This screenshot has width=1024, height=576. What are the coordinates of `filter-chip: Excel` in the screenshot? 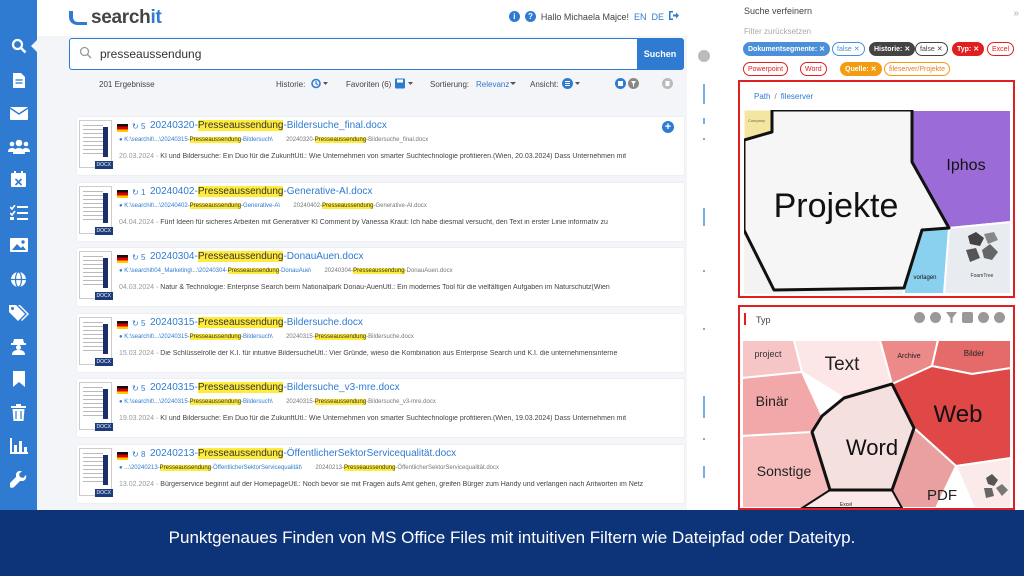 It's located at (1001, 49).